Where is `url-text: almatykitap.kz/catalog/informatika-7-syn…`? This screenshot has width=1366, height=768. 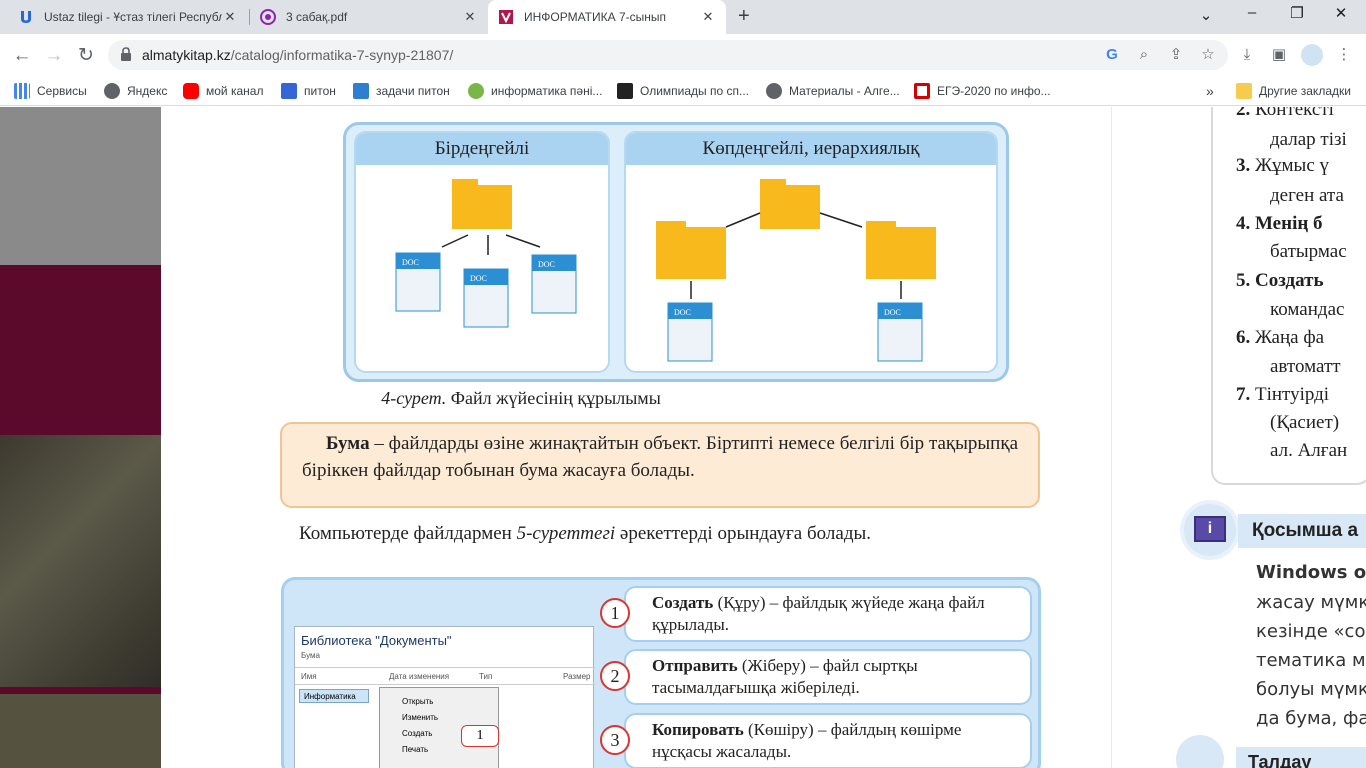
url-text: almatykitap.kz/catalog/informatika-7-syn… is located at coordinates (297, 55).